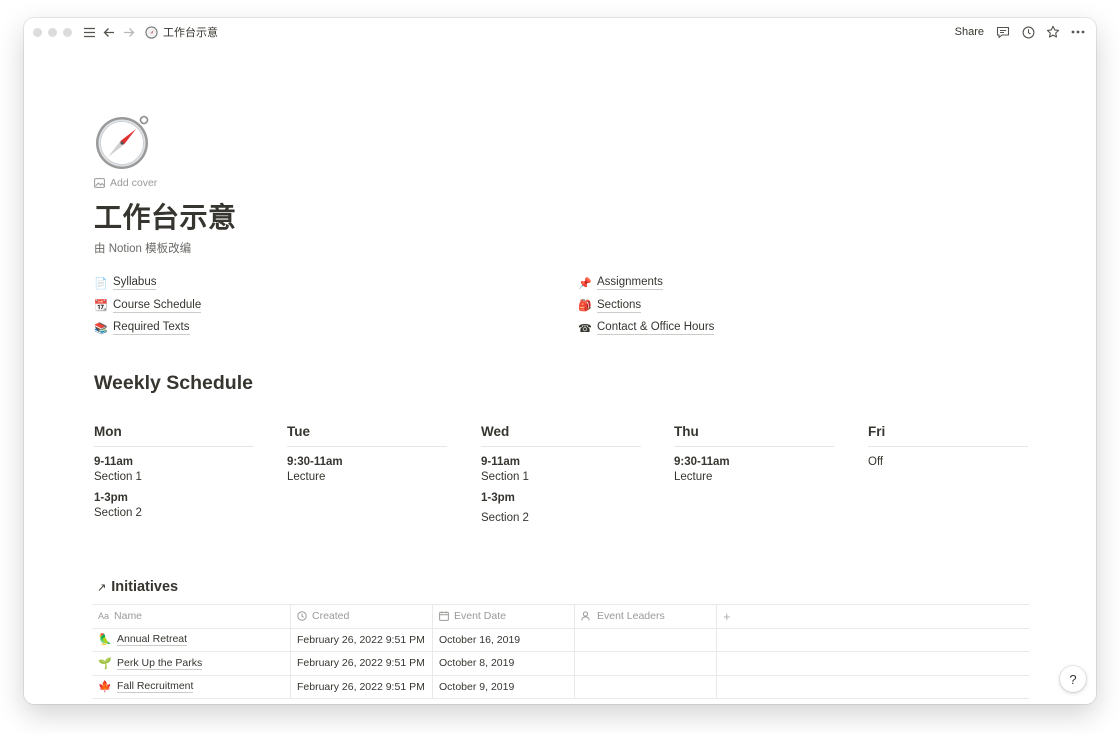 Image resolution: width=1120 pixels, height=734 pixels. What do you see at coordinates (656, 328) in the screenshot?
I see `link-label: Contact & Office Hours` at bounding box center [656, 328].